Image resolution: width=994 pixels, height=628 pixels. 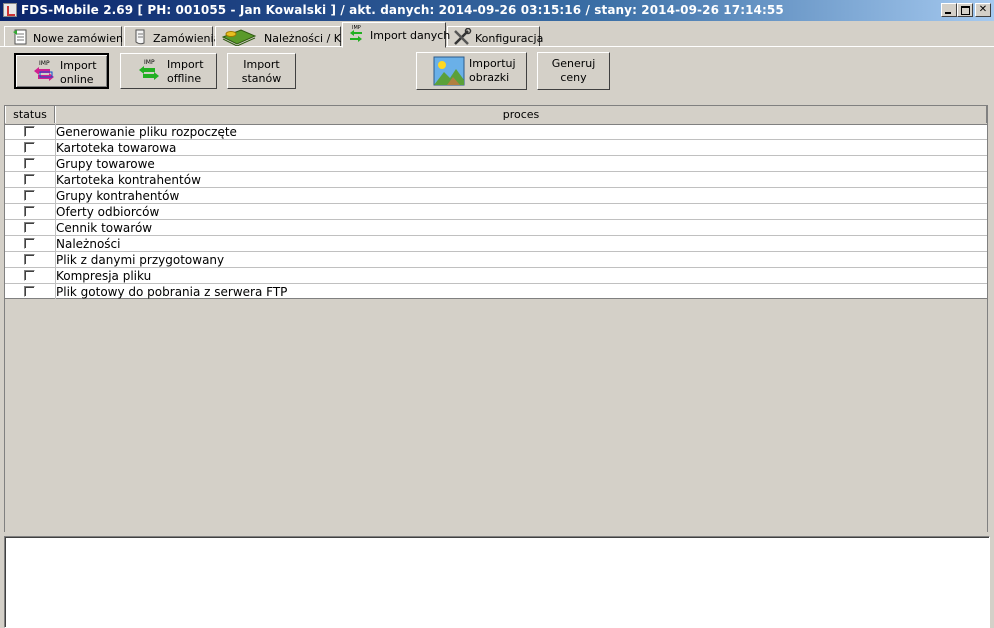 What do you see at coordinates (496, 292) in the screenshot?
I see `table-row: Plik gotowy do pobrania z serwera FTP` at bounding box center [496, 292].